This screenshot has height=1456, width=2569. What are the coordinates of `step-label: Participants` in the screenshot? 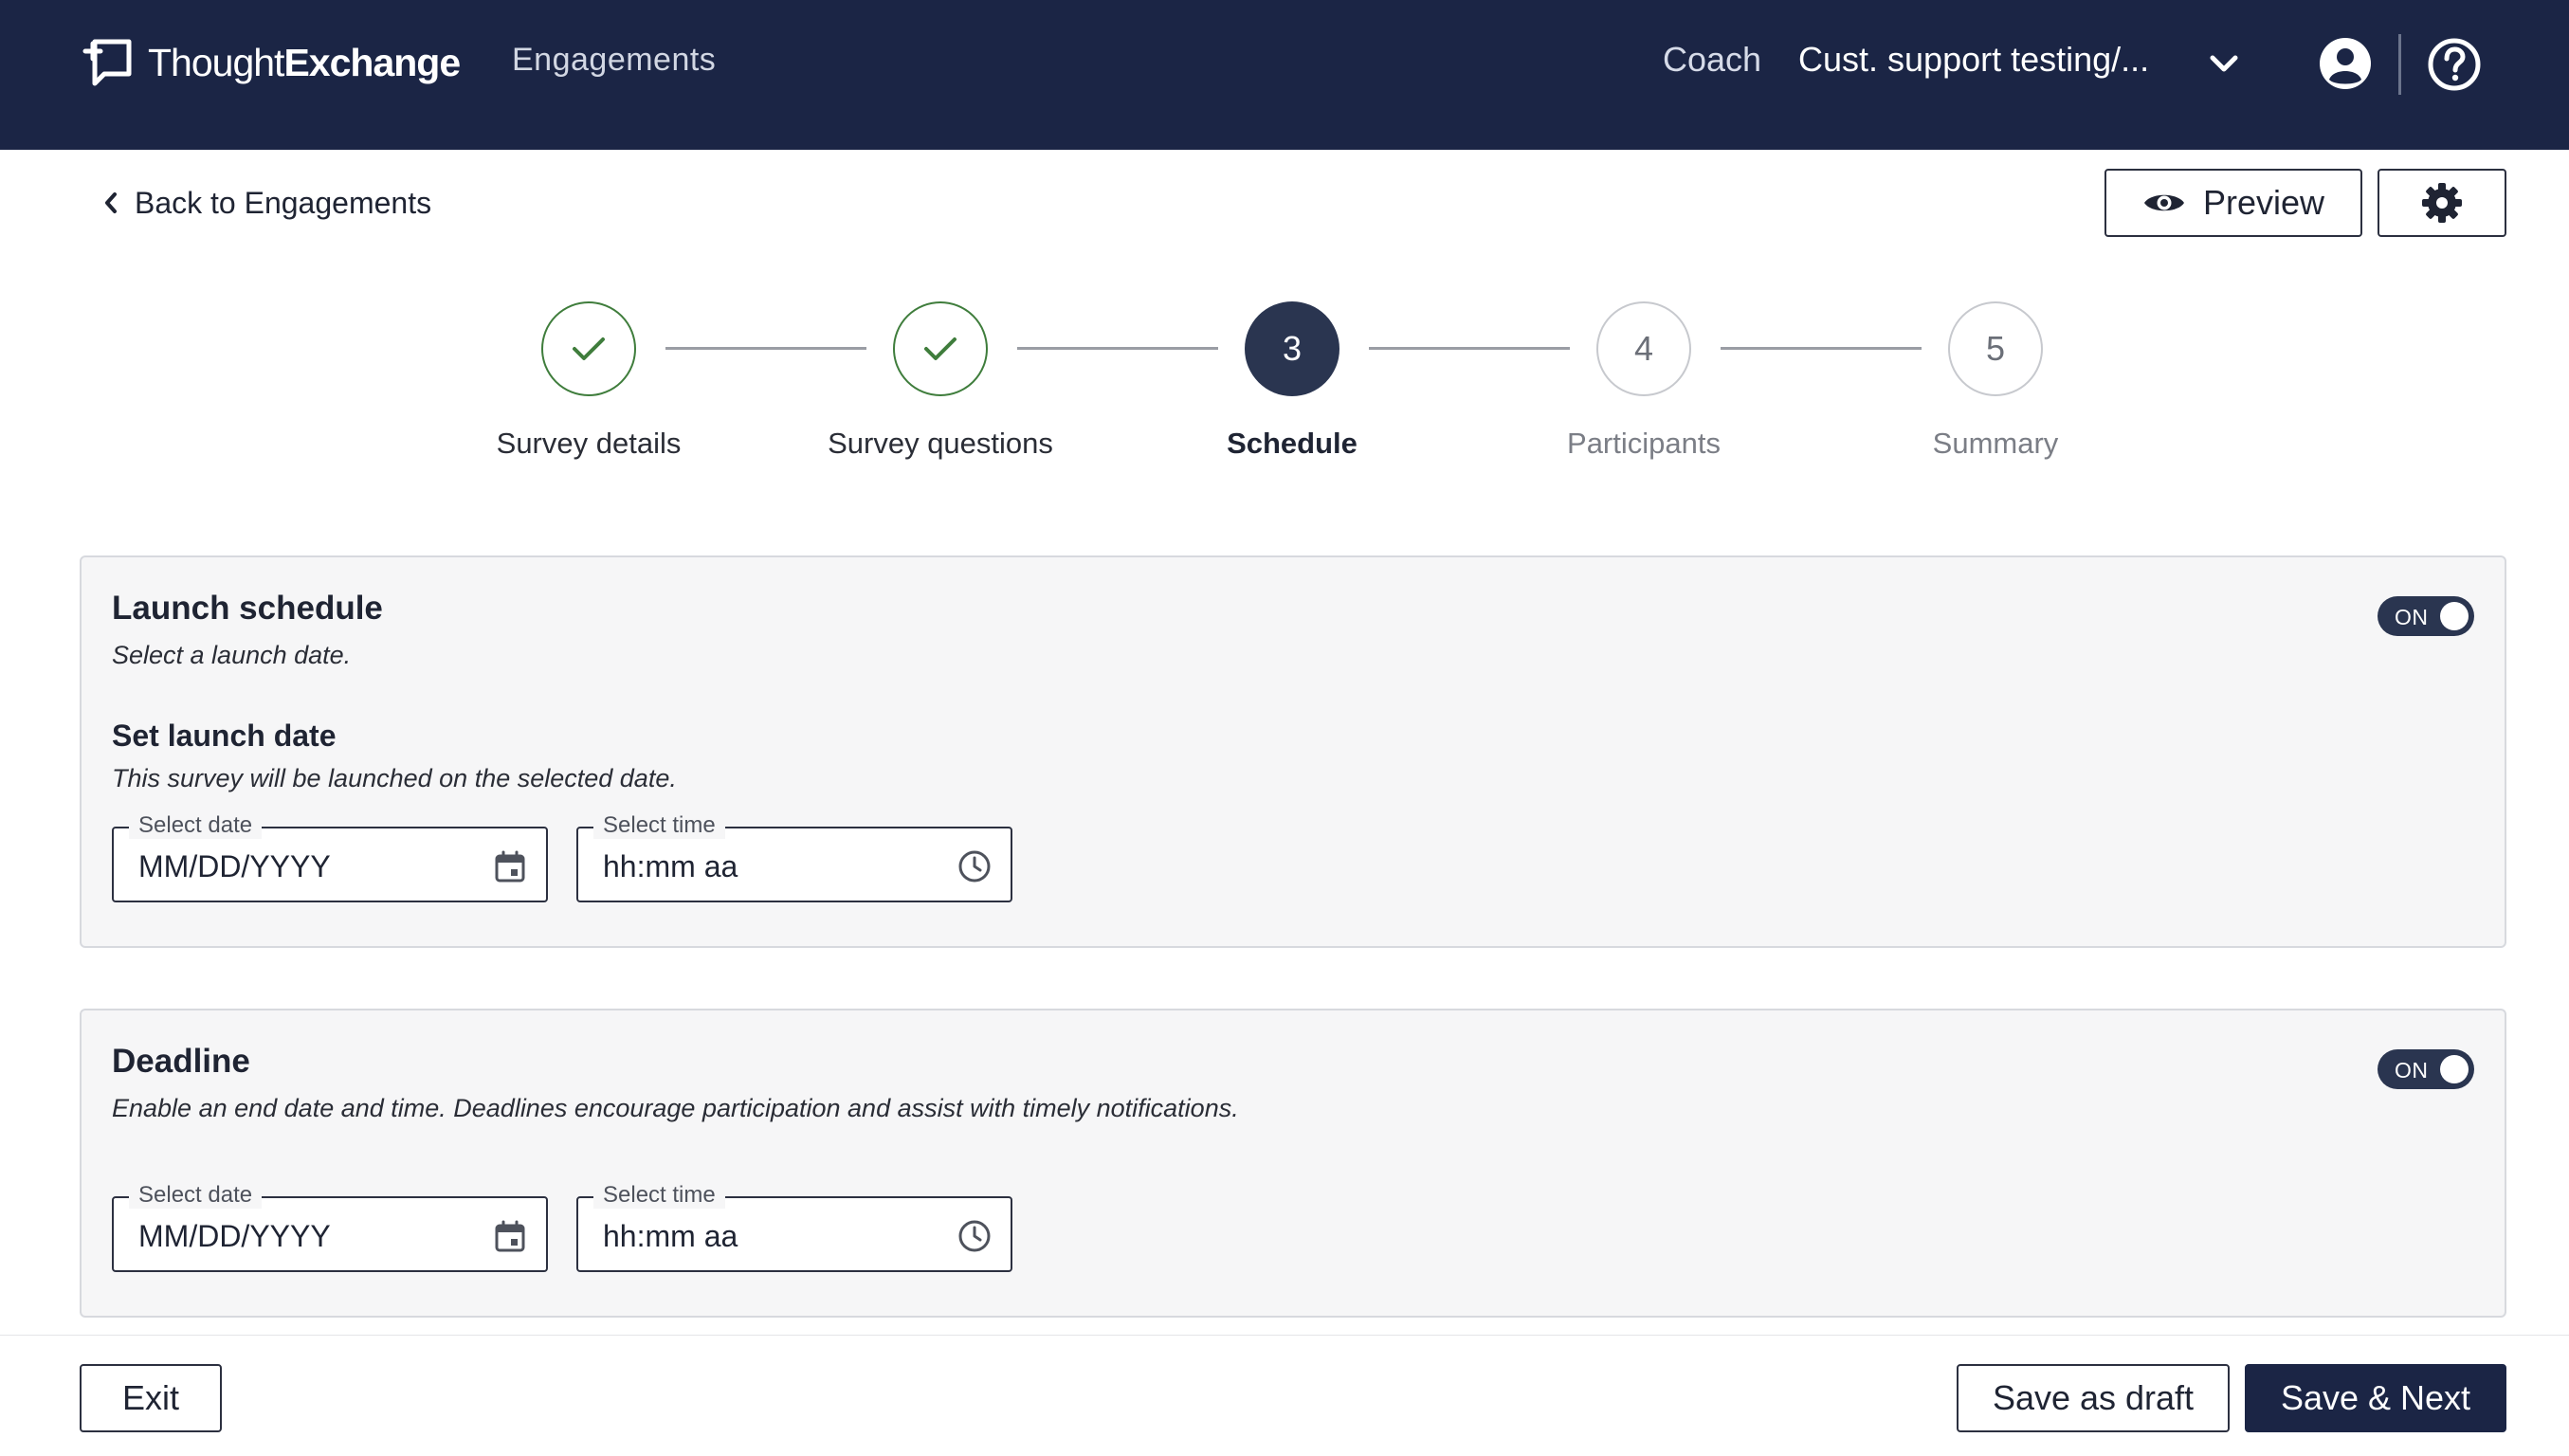 It's located at (1644, 443).